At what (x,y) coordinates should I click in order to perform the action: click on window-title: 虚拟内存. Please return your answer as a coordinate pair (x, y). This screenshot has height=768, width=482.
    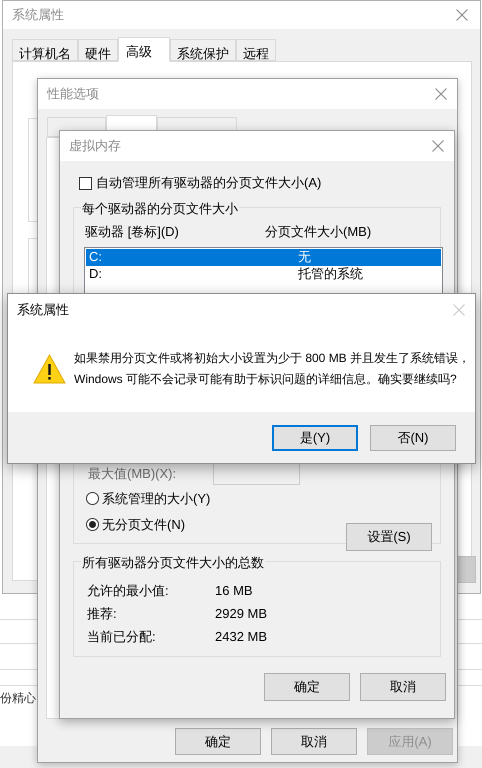
    Looking at the image, I should click on (95, 146).